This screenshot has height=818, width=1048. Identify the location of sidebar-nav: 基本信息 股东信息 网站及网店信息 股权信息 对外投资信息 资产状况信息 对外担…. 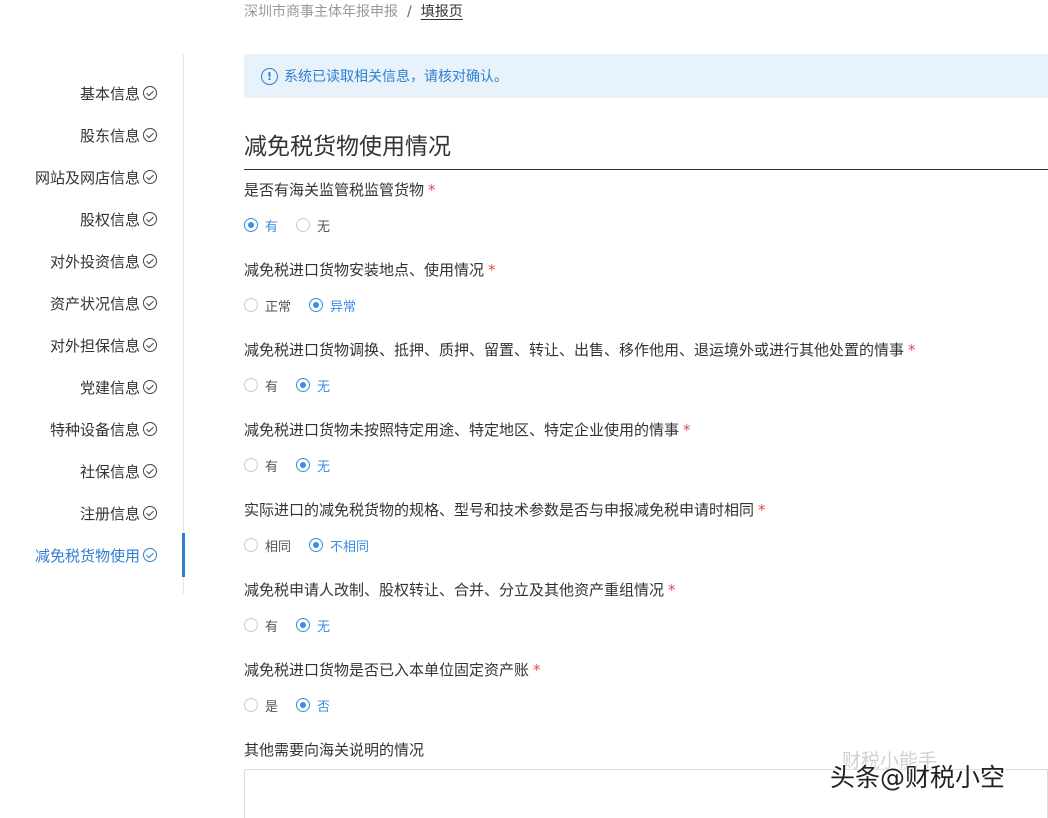
(92, 324).